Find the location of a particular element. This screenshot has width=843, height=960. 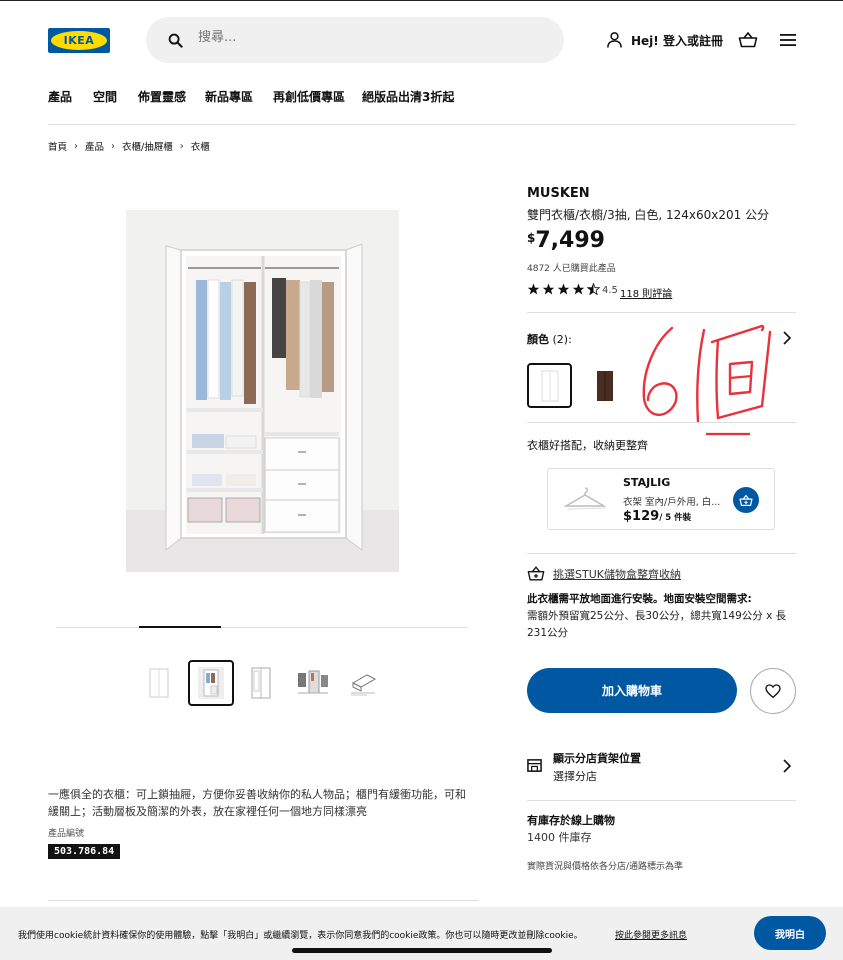

wardrobe-detail-thumb-icon is located at coordinates (313, 682).